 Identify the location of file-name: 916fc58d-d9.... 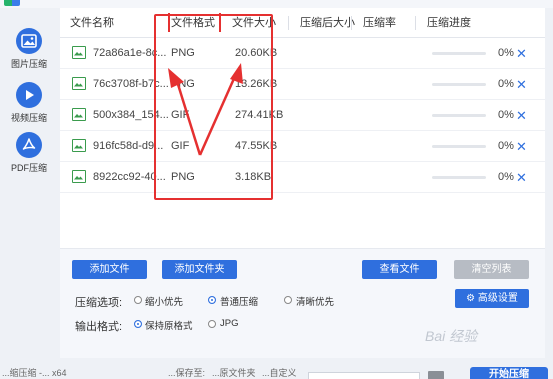
(128, 146).